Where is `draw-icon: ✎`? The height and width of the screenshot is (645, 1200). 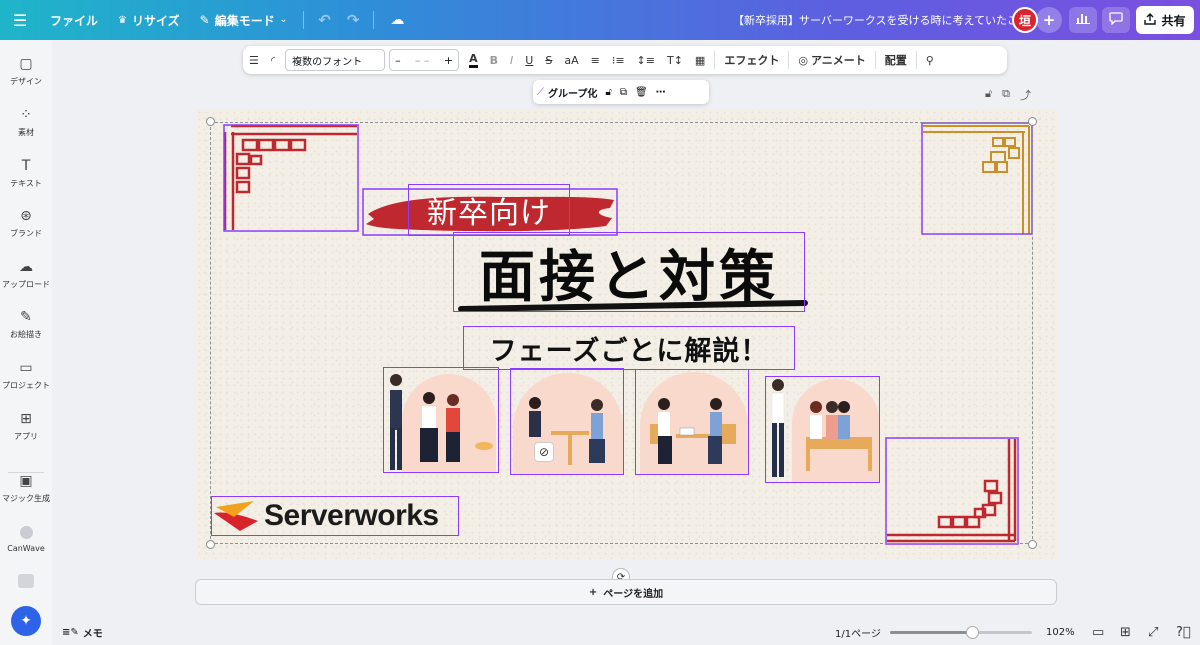 draw-icon: ✎ is located at coordinates (26, 317).